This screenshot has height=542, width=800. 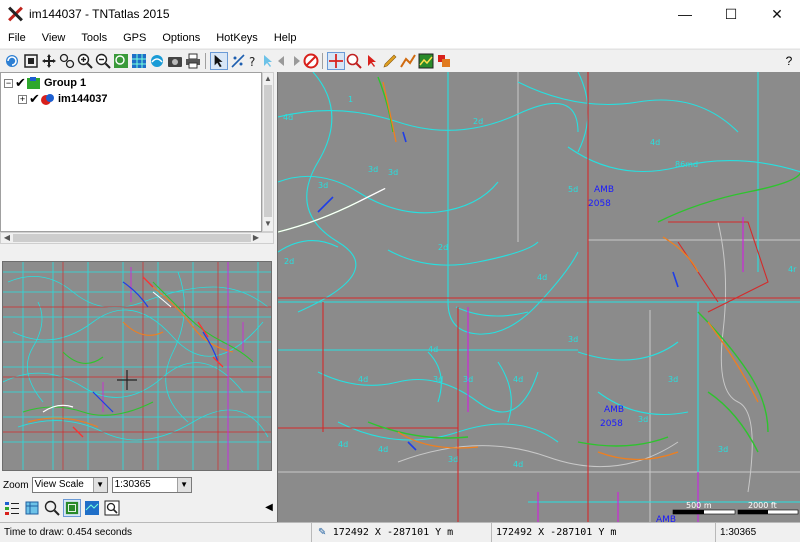 I want to click on group-label: Group 1, so click(x=65, y=83).